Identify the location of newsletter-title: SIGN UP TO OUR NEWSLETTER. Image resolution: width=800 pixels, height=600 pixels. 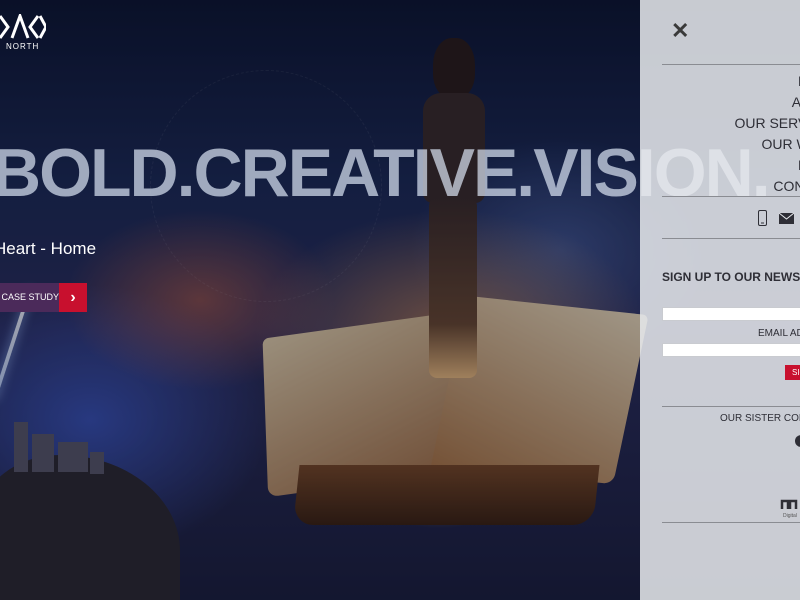
(731, 277).